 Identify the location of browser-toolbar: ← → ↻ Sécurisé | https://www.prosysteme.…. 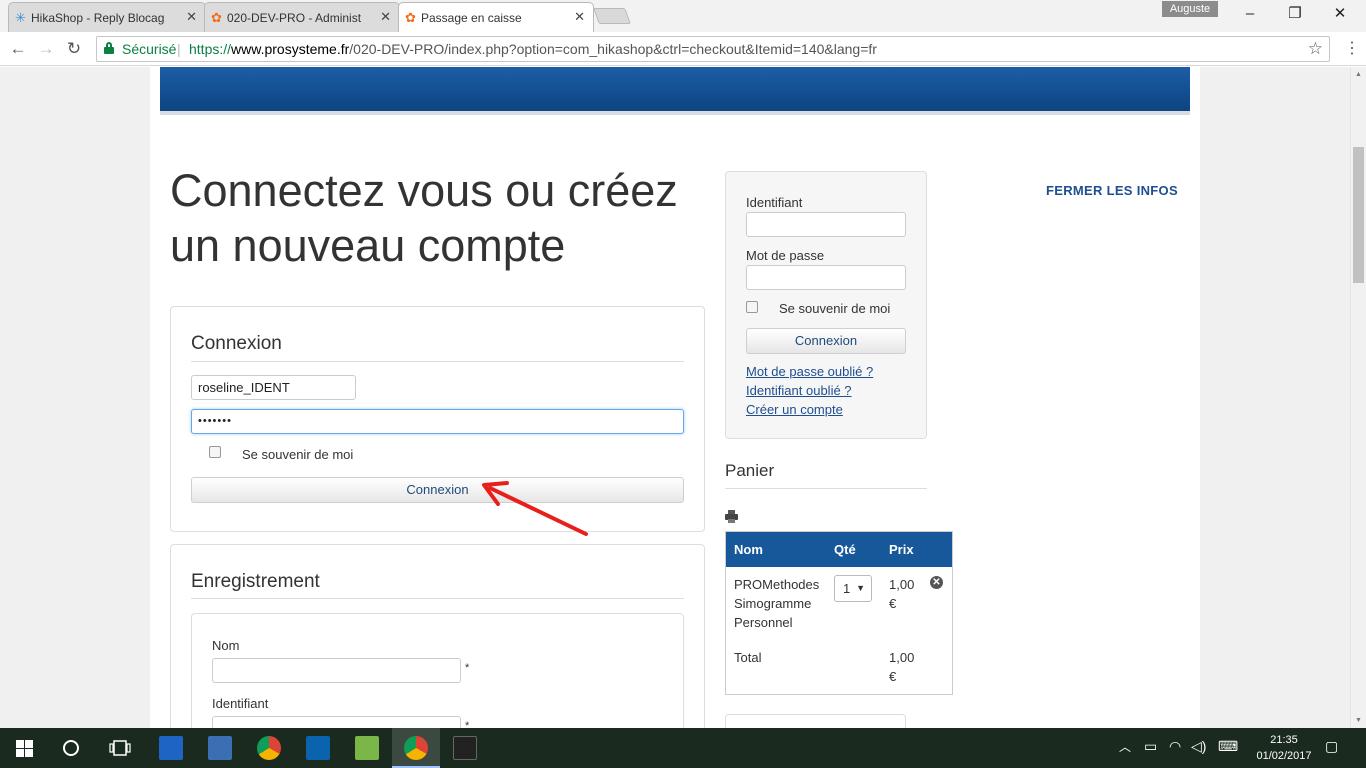
(683, 49).